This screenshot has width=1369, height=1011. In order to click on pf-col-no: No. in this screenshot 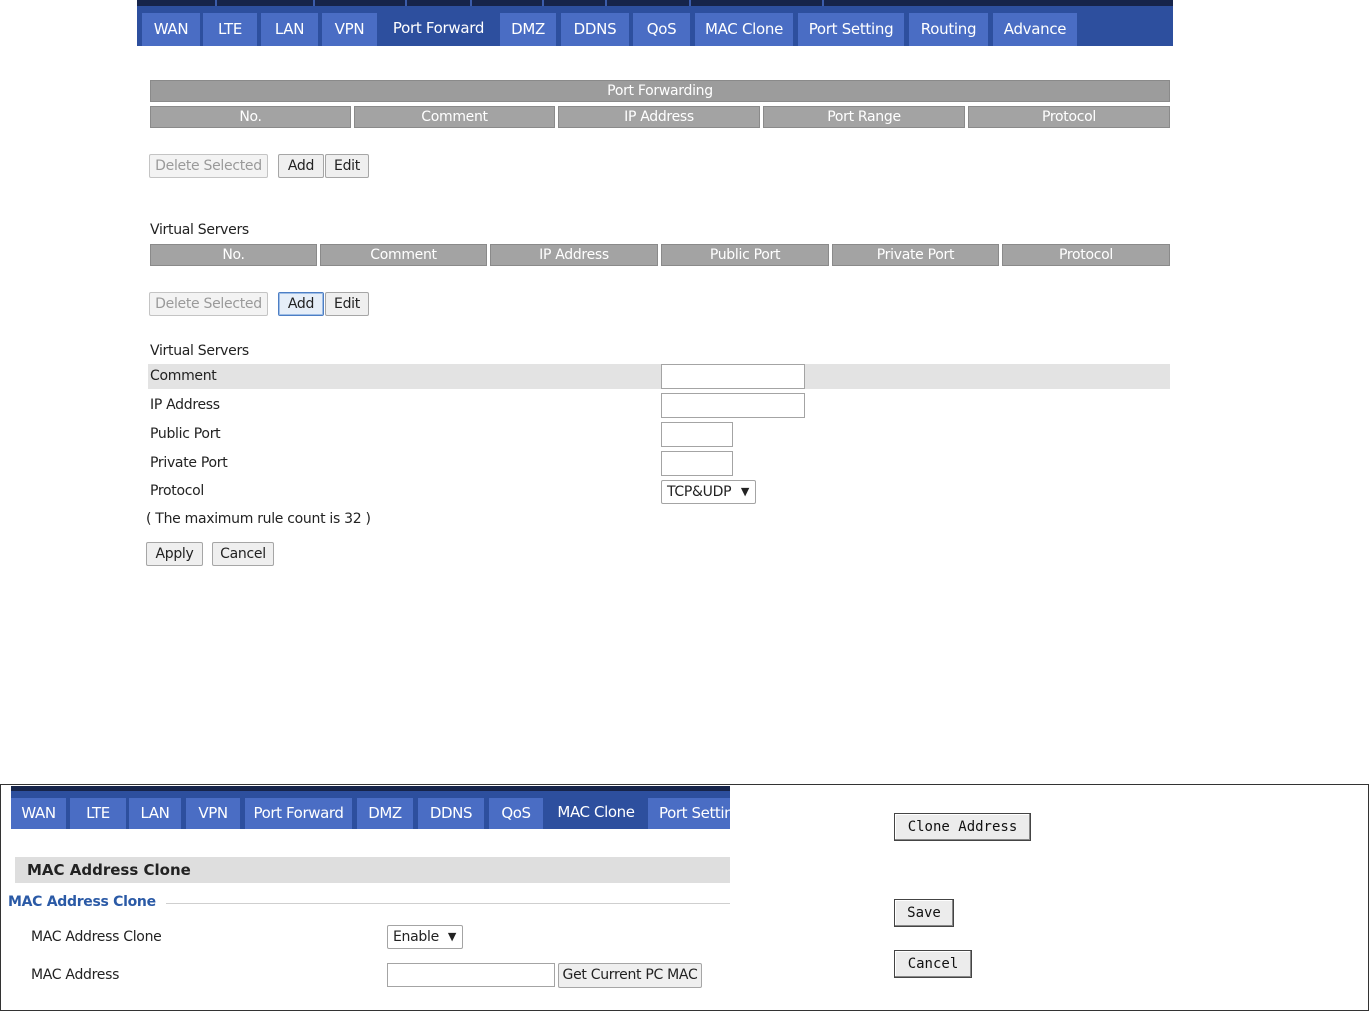, I will do `click(250, 117)`.